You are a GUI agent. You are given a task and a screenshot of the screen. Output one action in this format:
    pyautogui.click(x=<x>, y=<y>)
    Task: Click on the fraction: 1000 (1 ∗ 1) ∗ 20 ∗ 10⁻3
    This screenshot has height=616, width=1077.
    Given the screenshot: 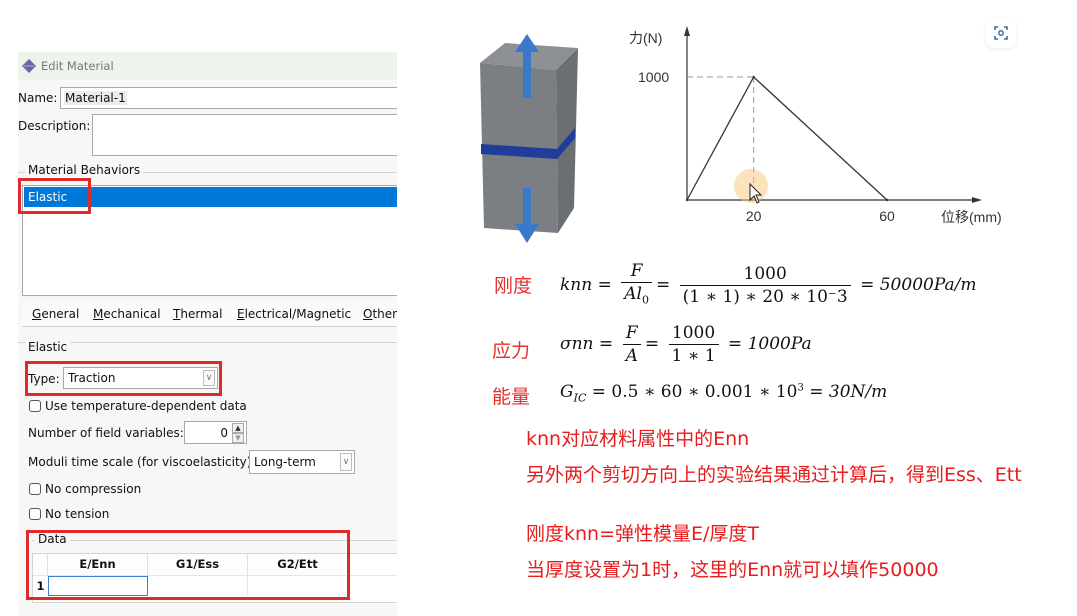 What is the action you would take?
    pyautogui.click(x=765, y=285)
    